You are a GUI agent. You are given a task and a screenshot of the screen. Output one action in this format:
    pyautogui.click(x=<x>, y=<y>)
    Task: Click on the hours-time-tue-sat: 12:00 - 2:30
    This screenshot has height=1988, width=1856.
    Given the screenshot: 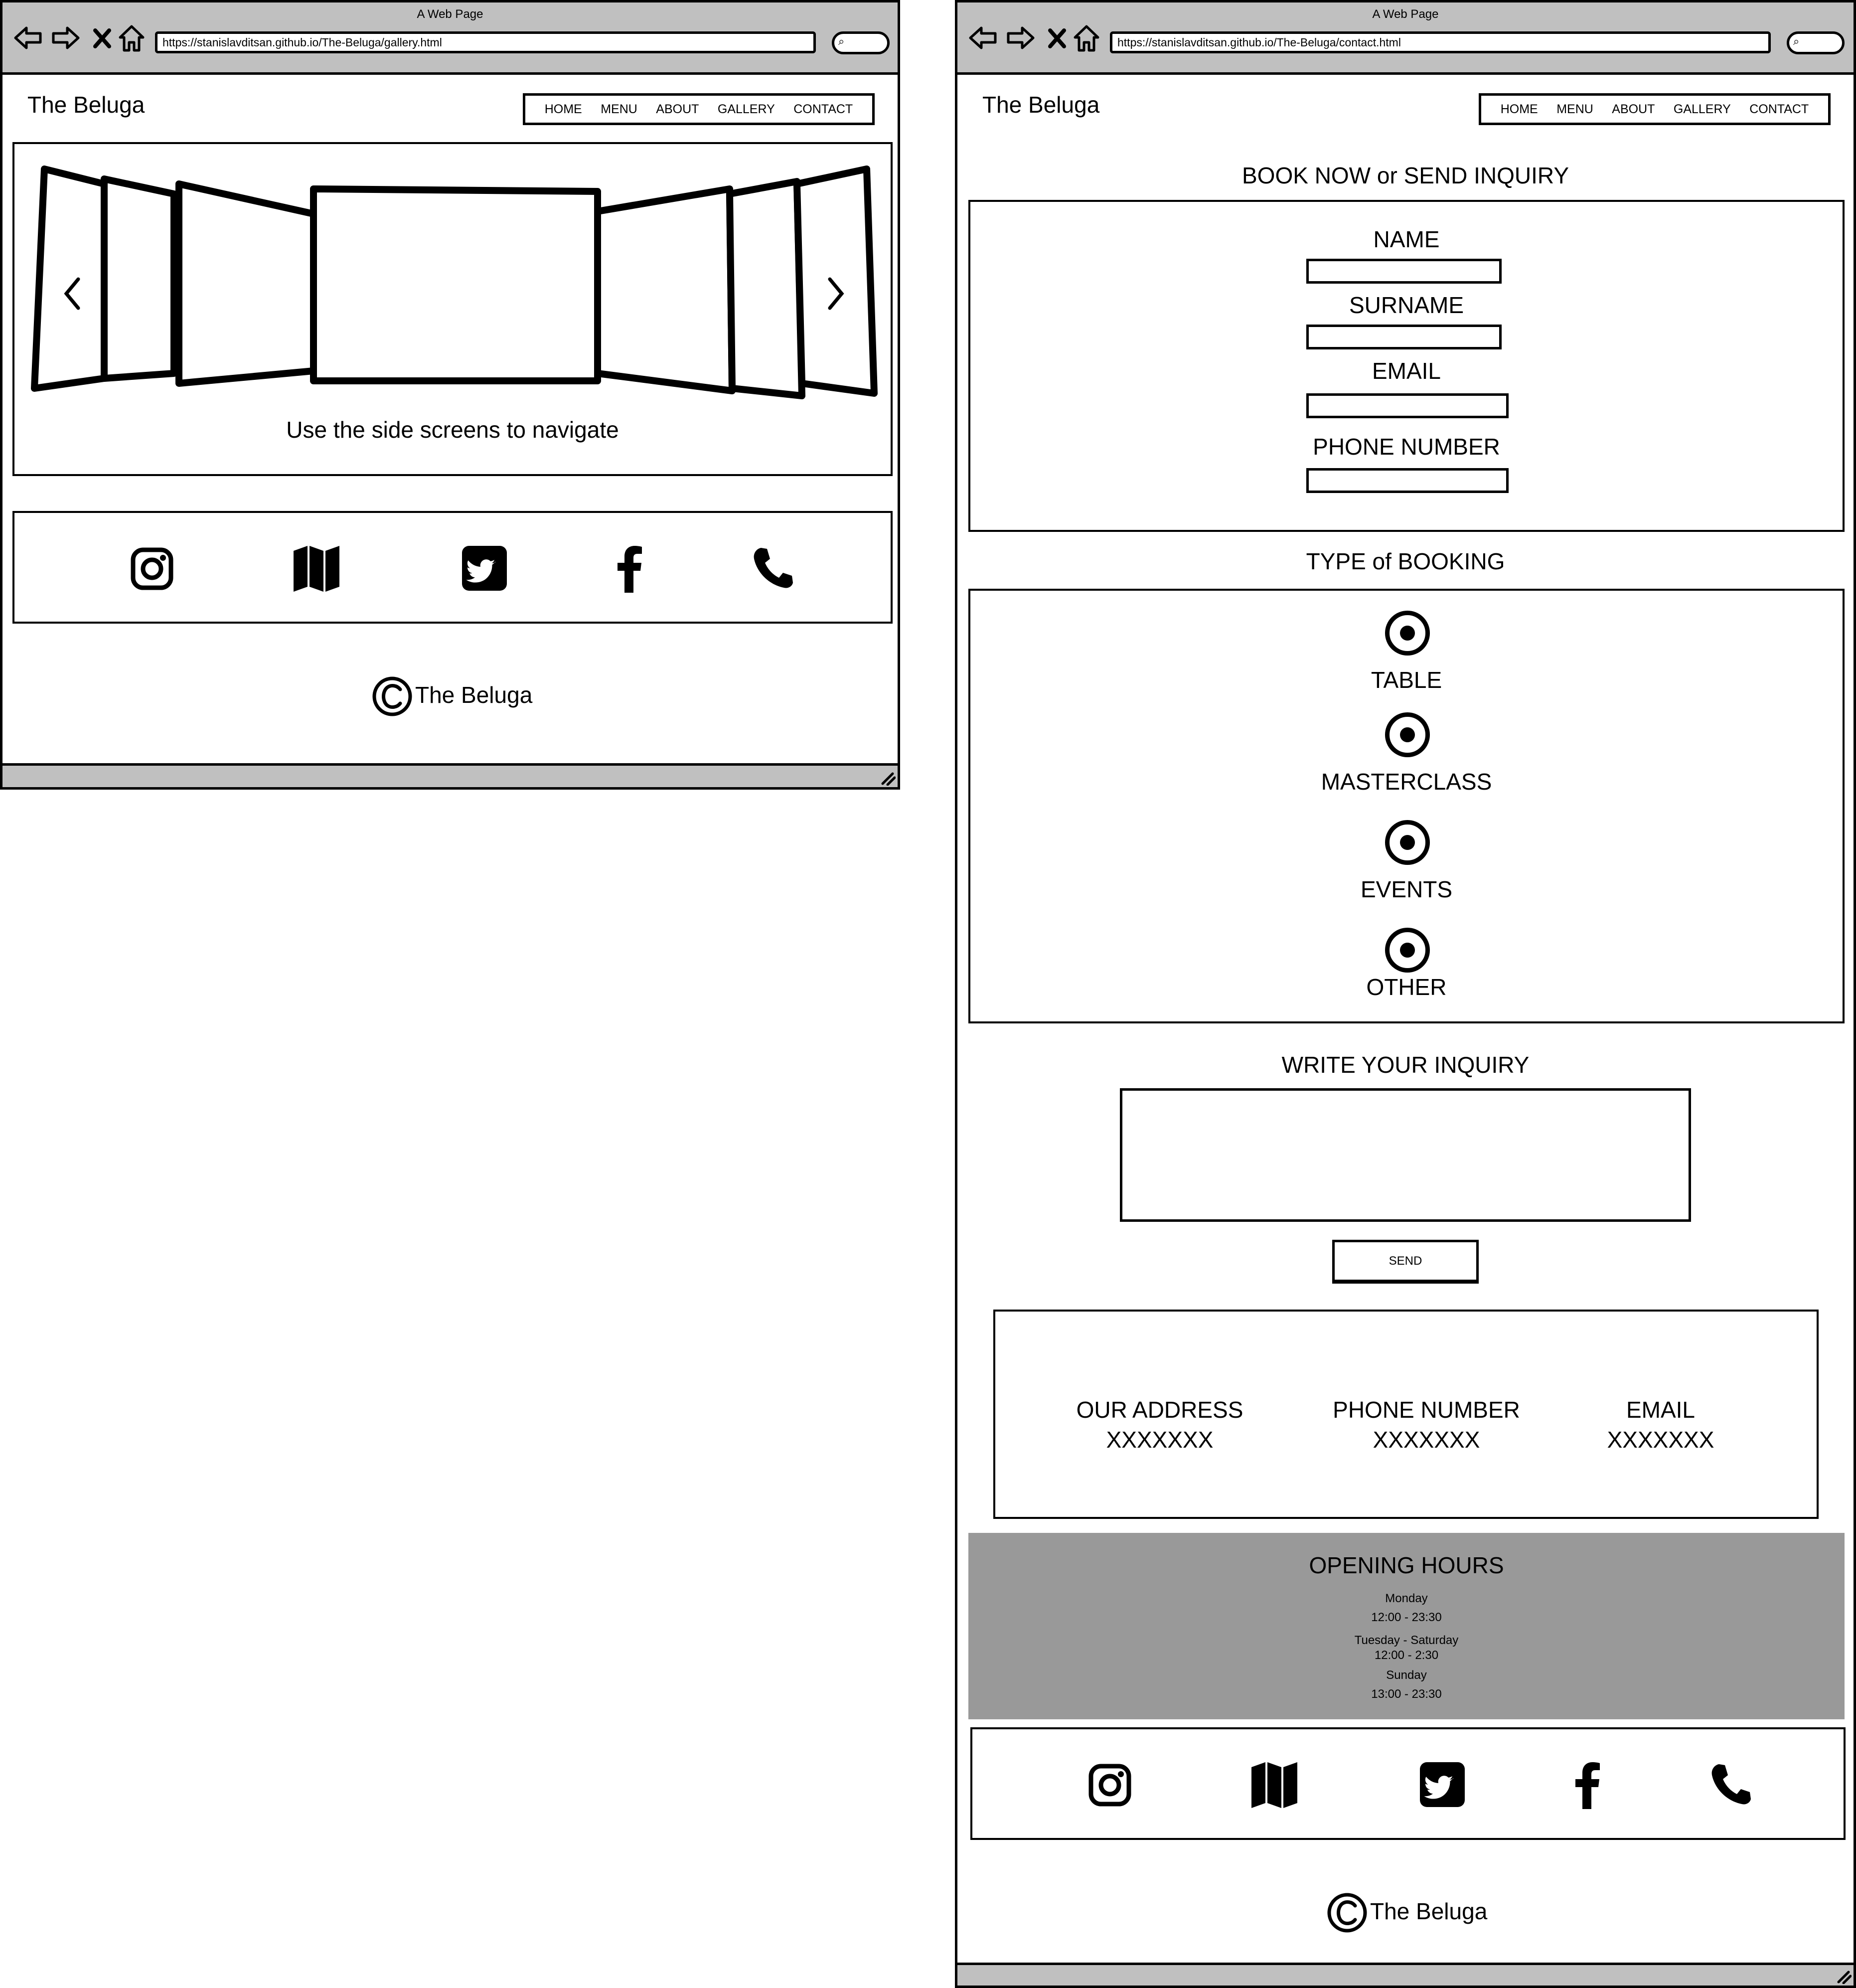 What is the action you would take?
    pyautogui.click(x=1406, y=1655)
    